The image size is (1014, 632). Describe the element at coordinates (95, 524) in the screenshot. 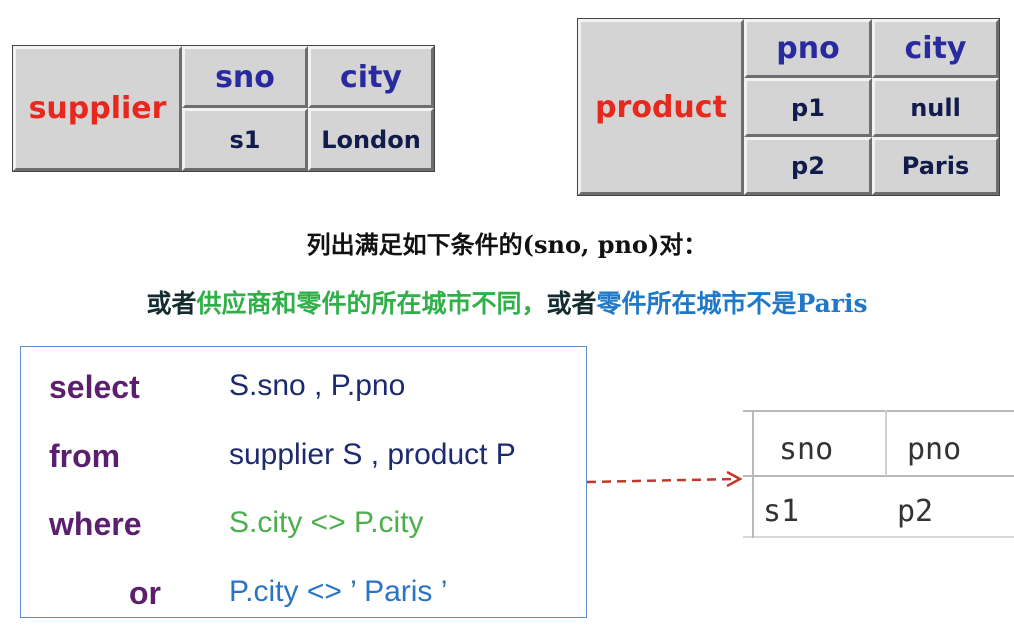

I see `sql-where-keyword: where` at that location.